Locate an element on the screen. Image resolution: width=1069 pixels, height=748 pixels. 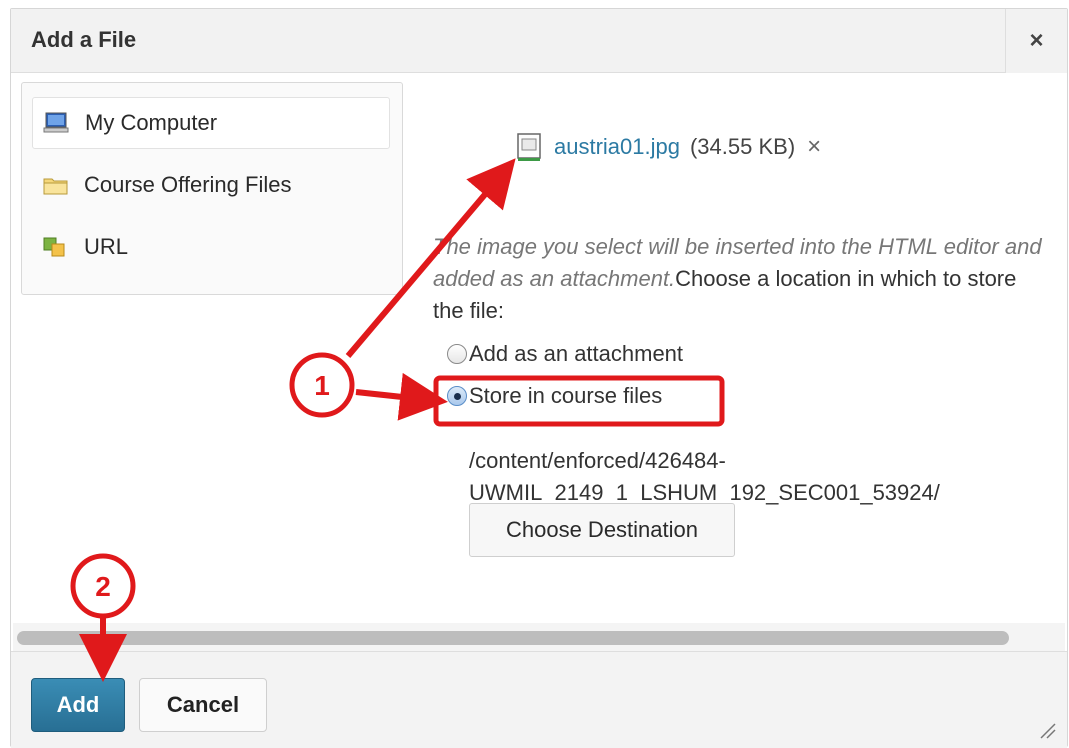
remove-file-icon: × is located at coordinates (814, 147).